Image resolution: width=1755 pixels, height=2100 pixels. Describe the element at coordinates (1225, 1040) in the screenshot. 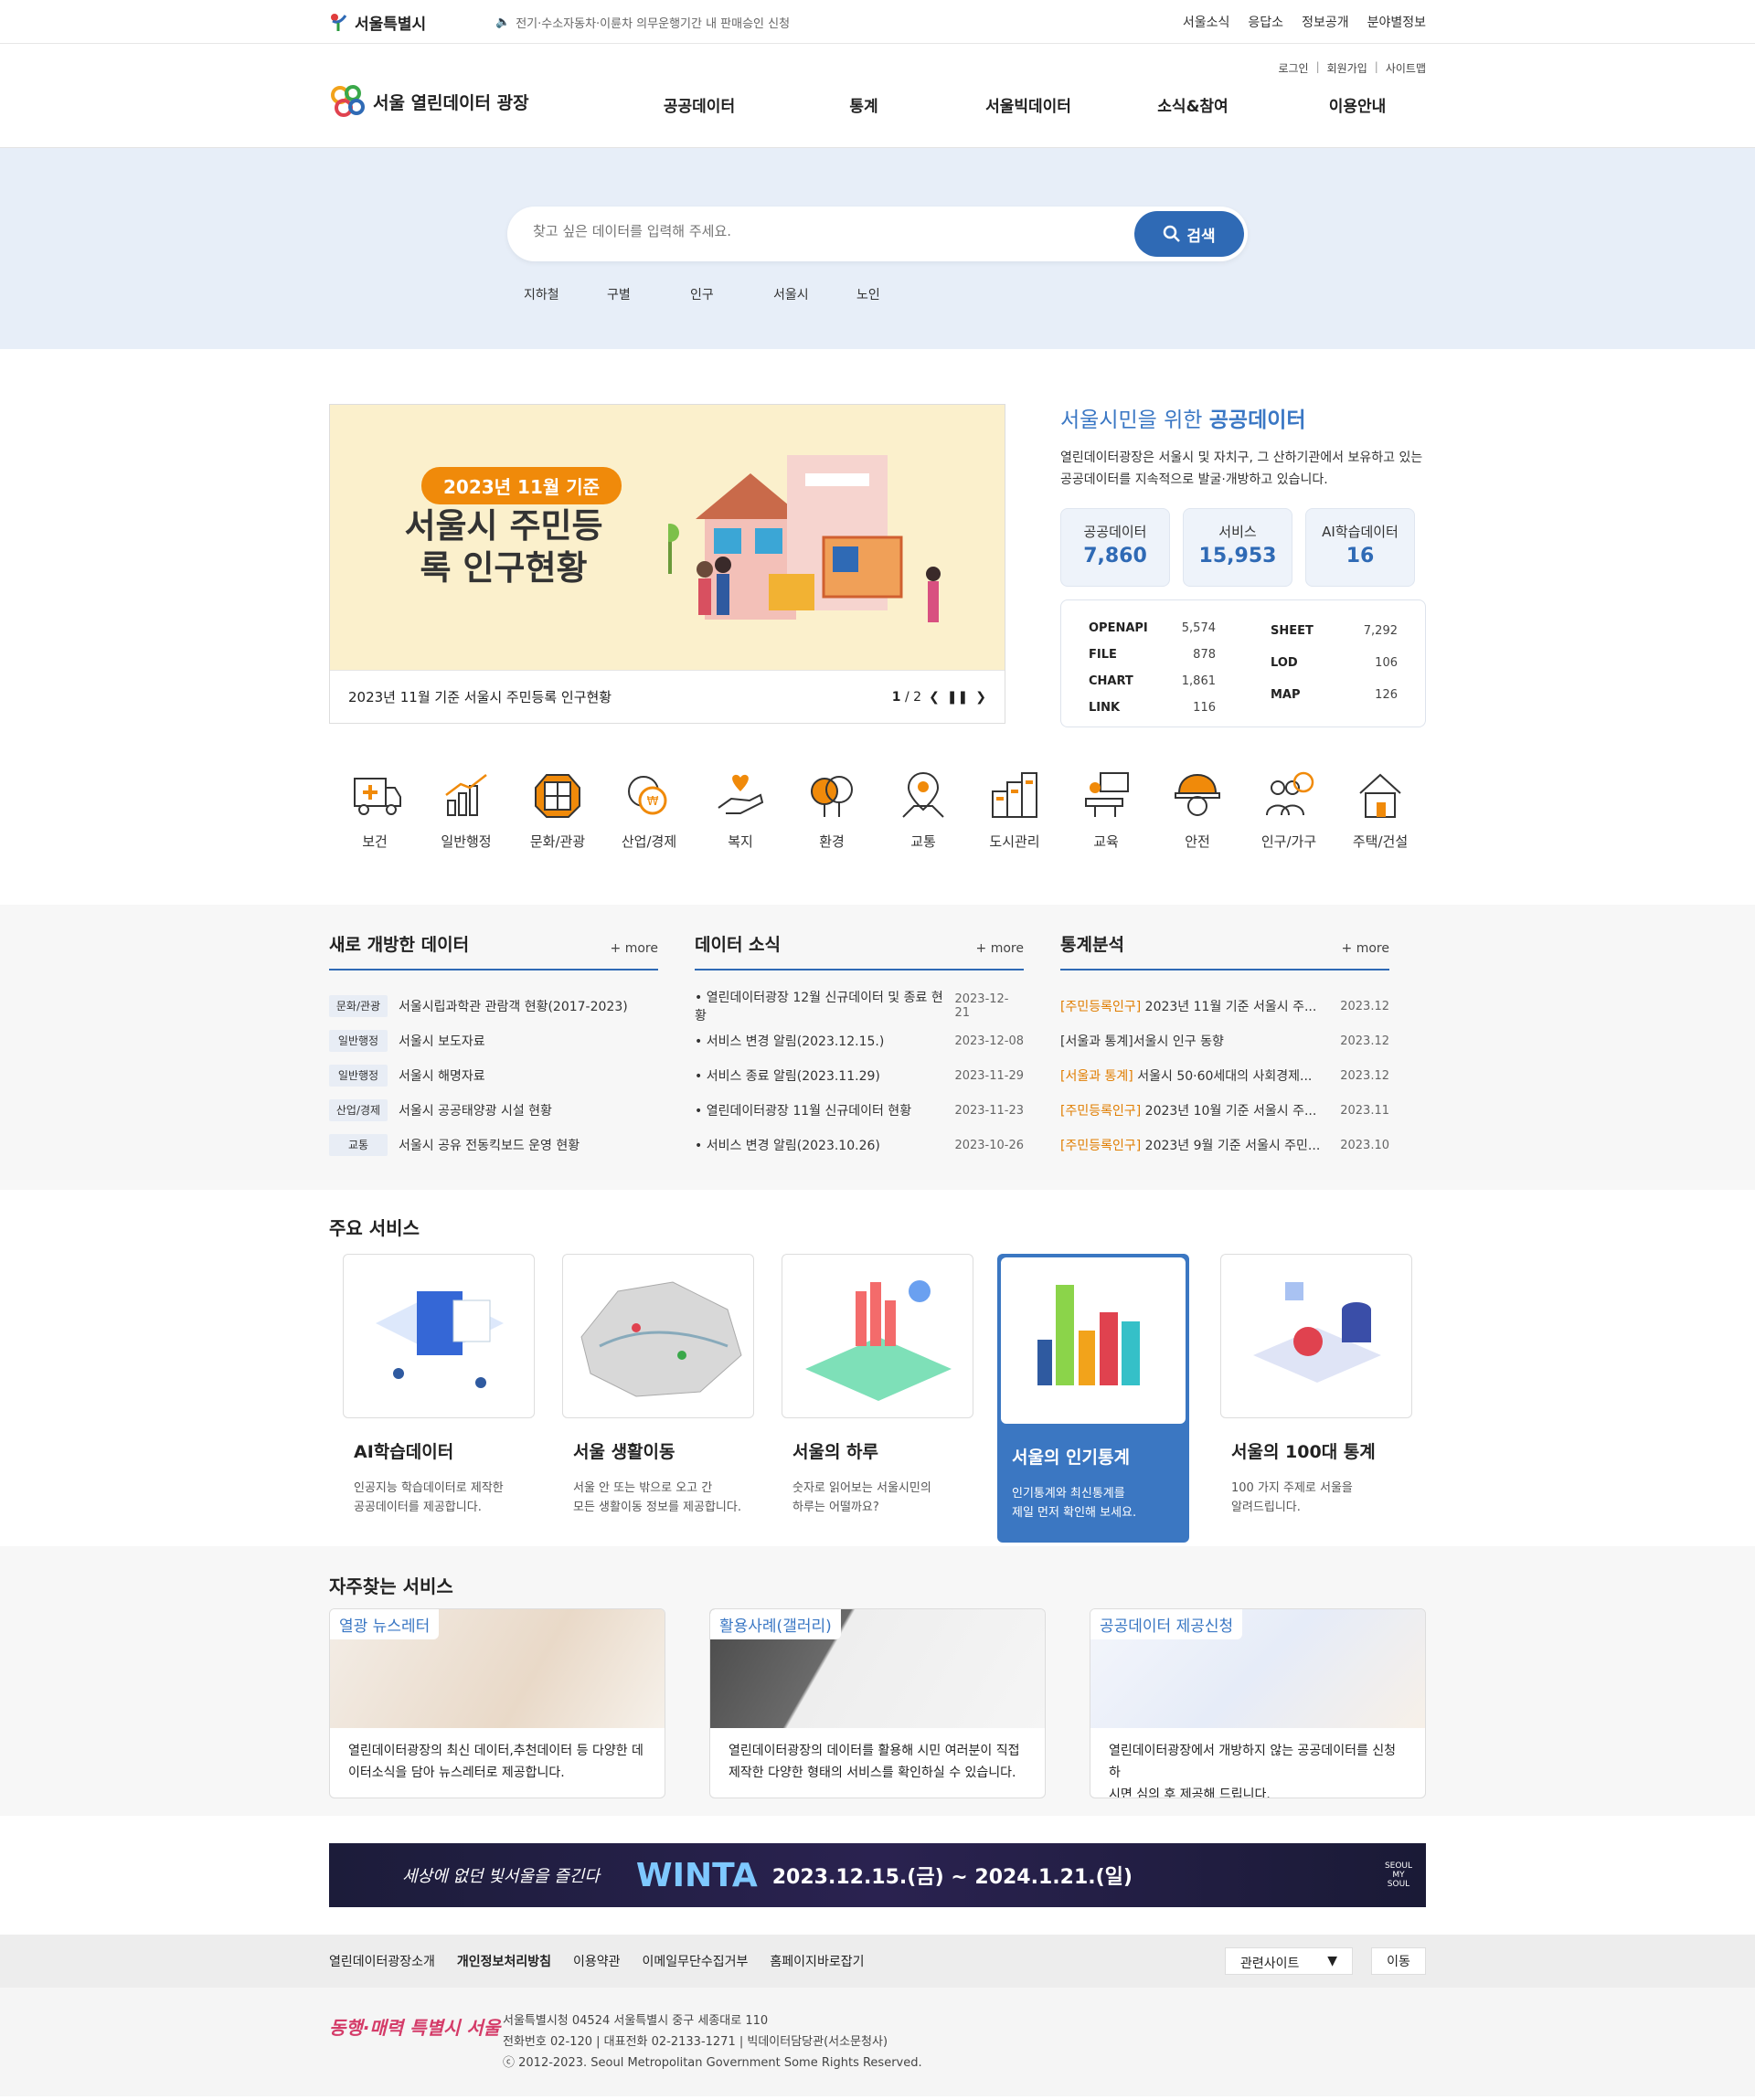

I see `list-item: [서울과 통계]서울시 인구 동향 2023.12` at that location.